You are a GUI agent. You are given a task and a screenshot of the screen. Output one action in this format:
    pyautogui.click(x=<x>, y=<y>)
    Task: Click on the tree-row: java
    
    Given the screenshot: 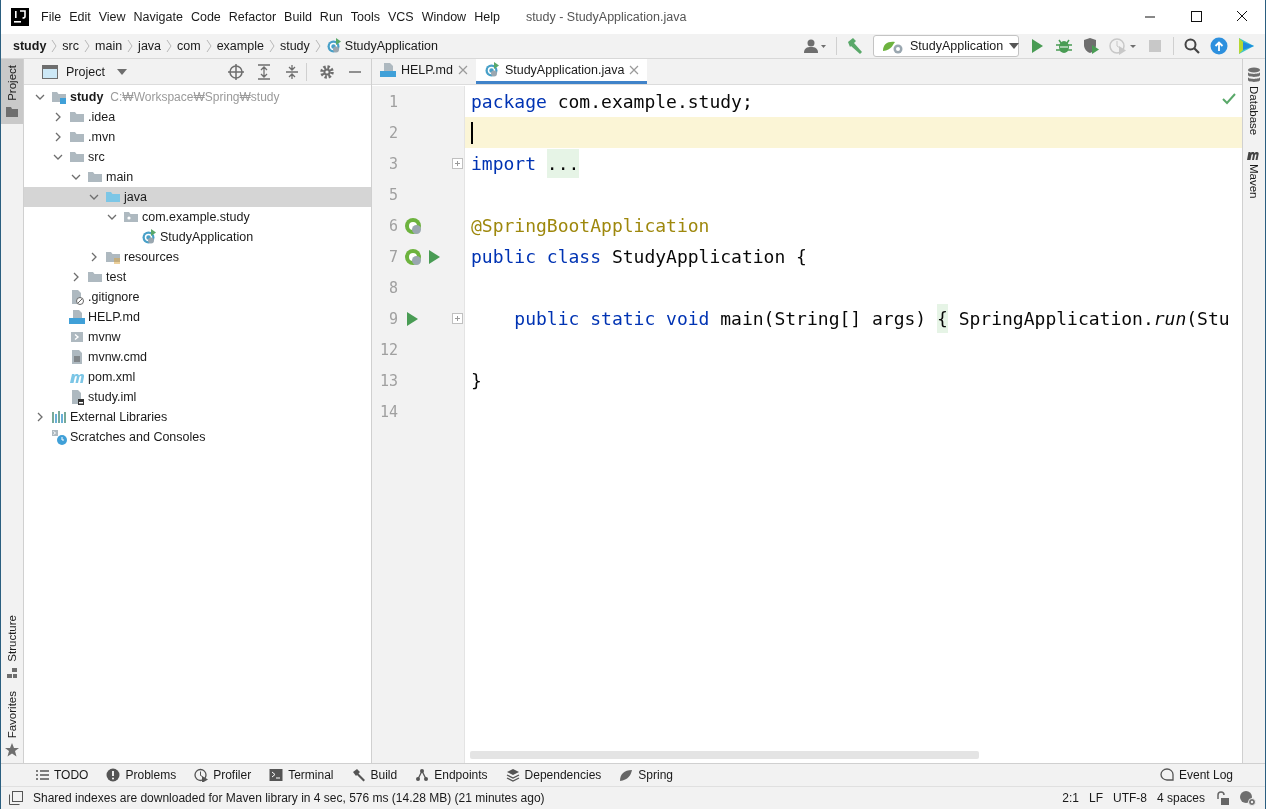 What is the action you would take?
    pyautogui.click(x=197, y=197)
    